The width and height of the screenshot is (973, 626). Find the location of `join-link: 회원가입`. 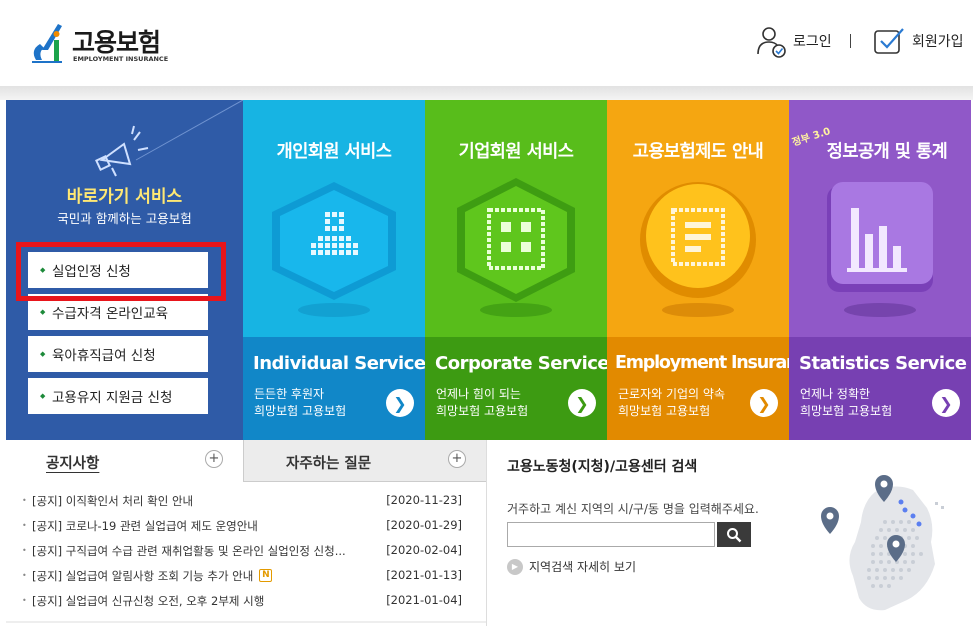

join-link: 회원가입 is located at coordinates (918, 41).